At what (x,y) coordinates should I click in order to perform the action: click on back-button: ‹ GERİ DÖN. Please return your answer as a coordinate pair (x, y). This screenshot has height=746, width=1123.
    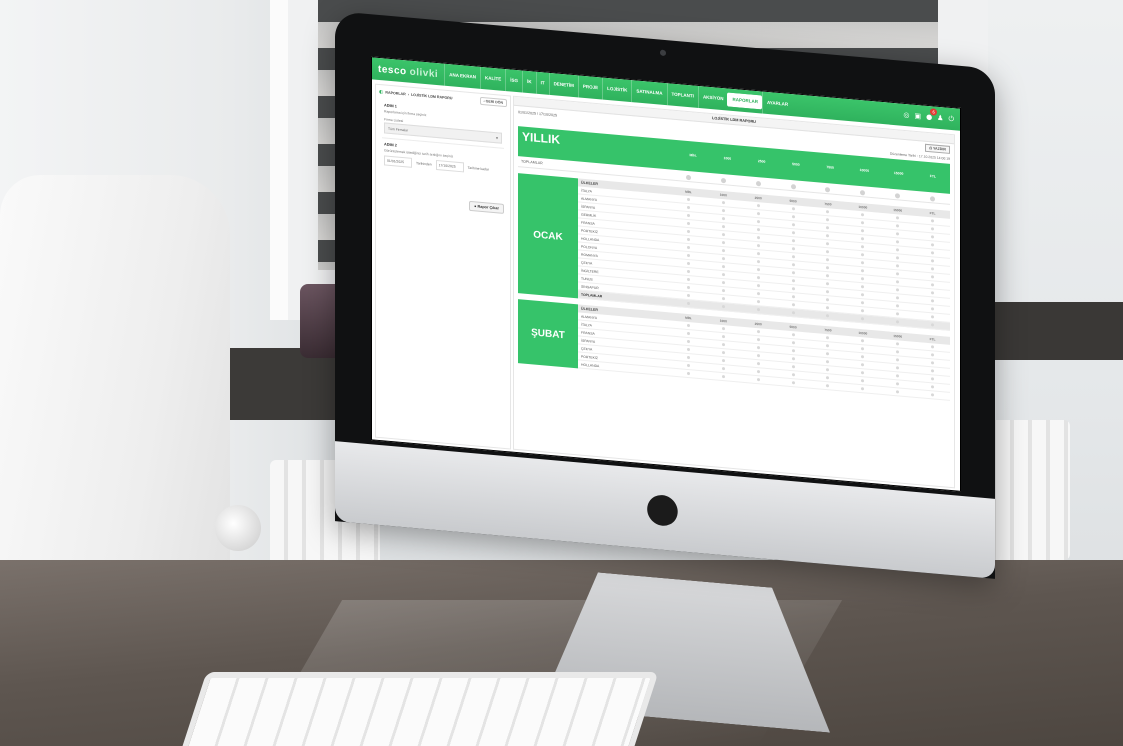
    Looking at the image, I should click on (493, 102).